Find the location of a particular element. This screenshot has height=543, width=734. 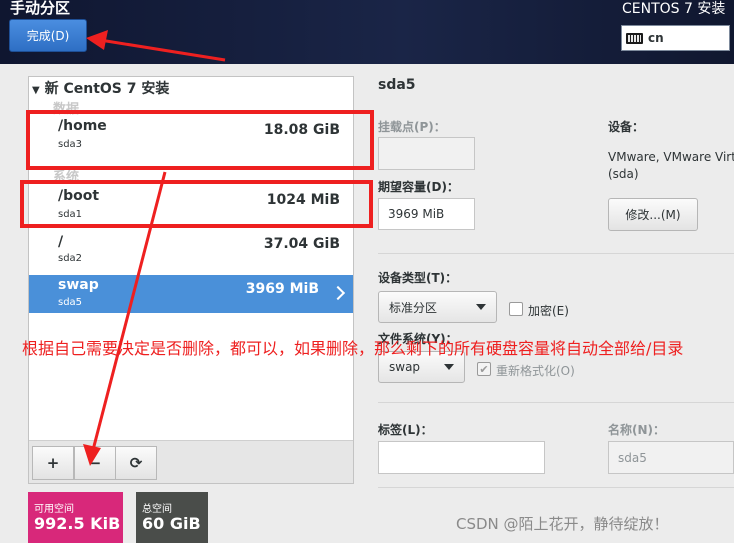

arrow-to-remove is located at coordinates (129, 311).